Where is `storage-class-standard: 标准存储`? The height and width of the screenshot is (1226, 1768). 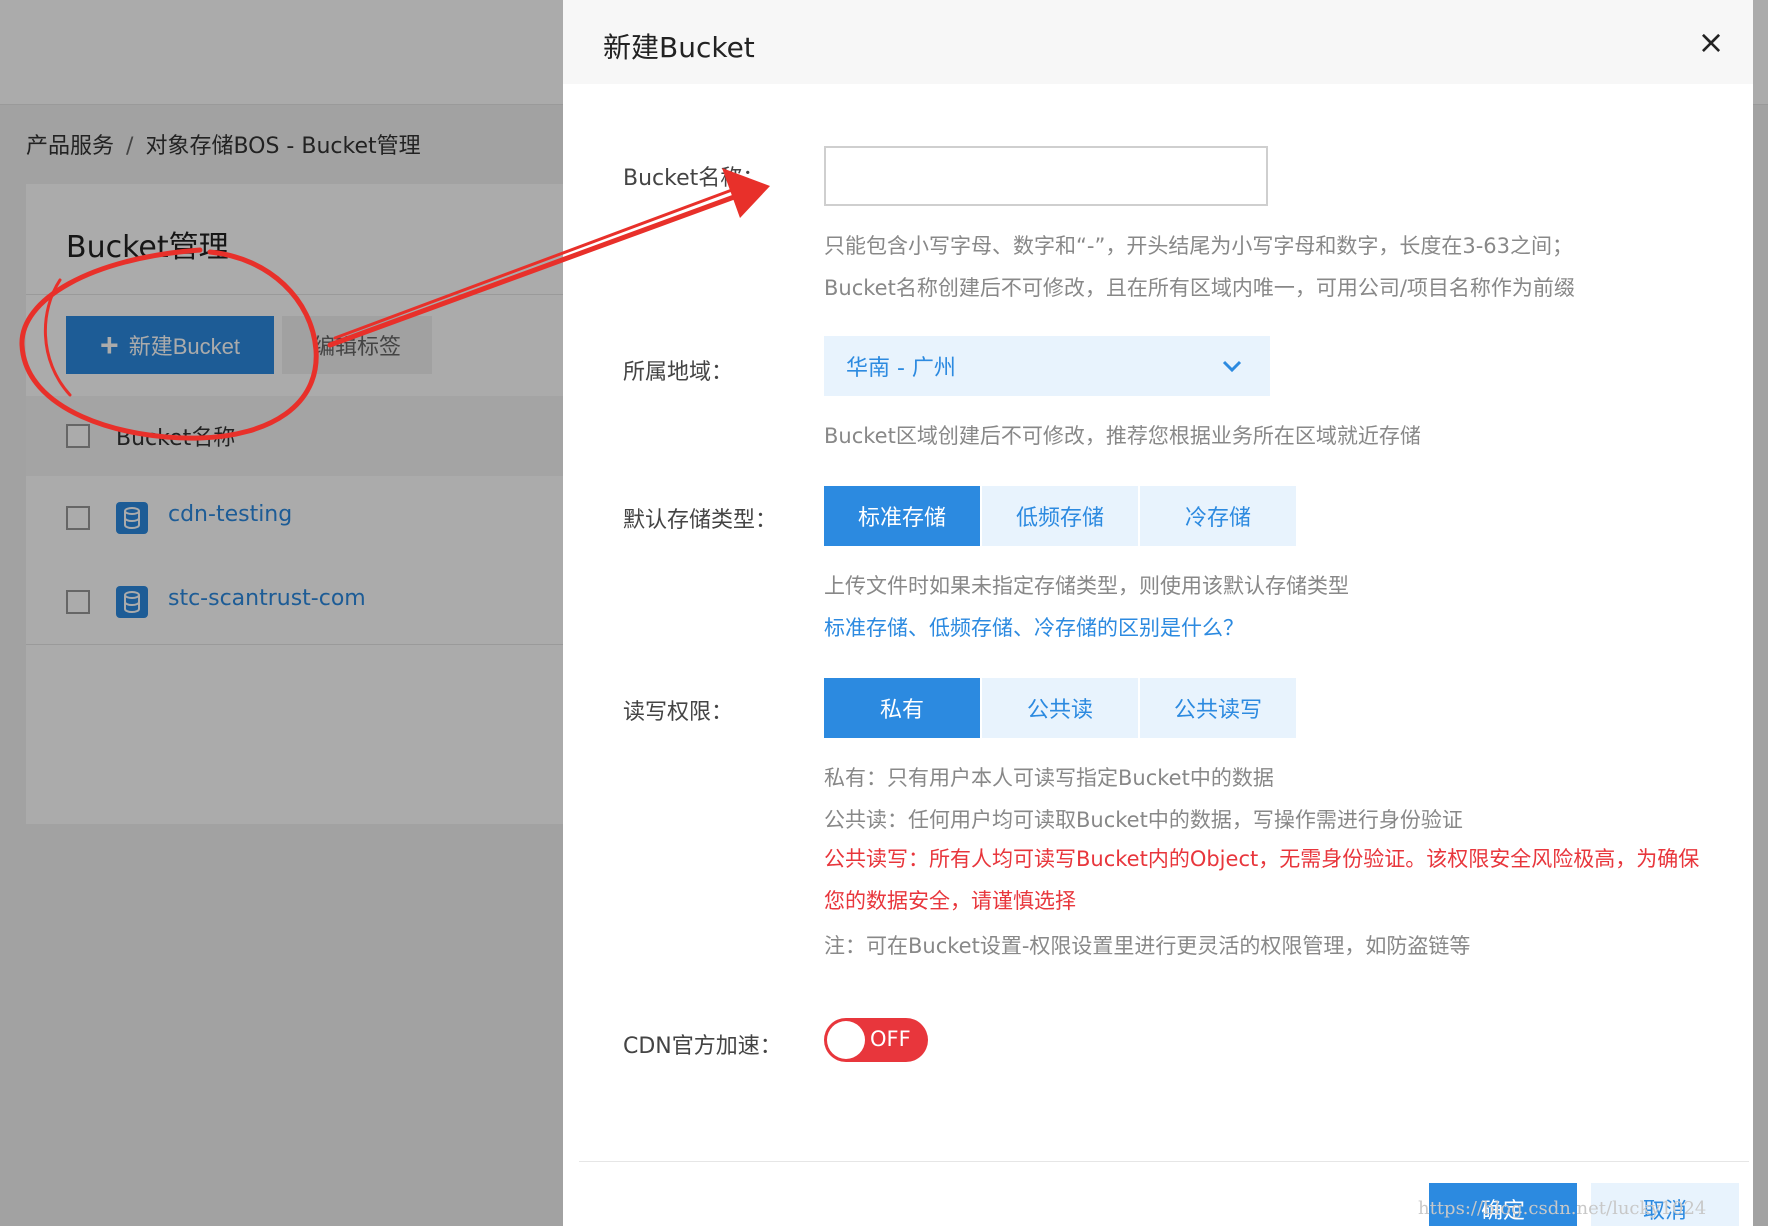 storage-class-standard: 标准存储 is located at coordinates (902, 516).